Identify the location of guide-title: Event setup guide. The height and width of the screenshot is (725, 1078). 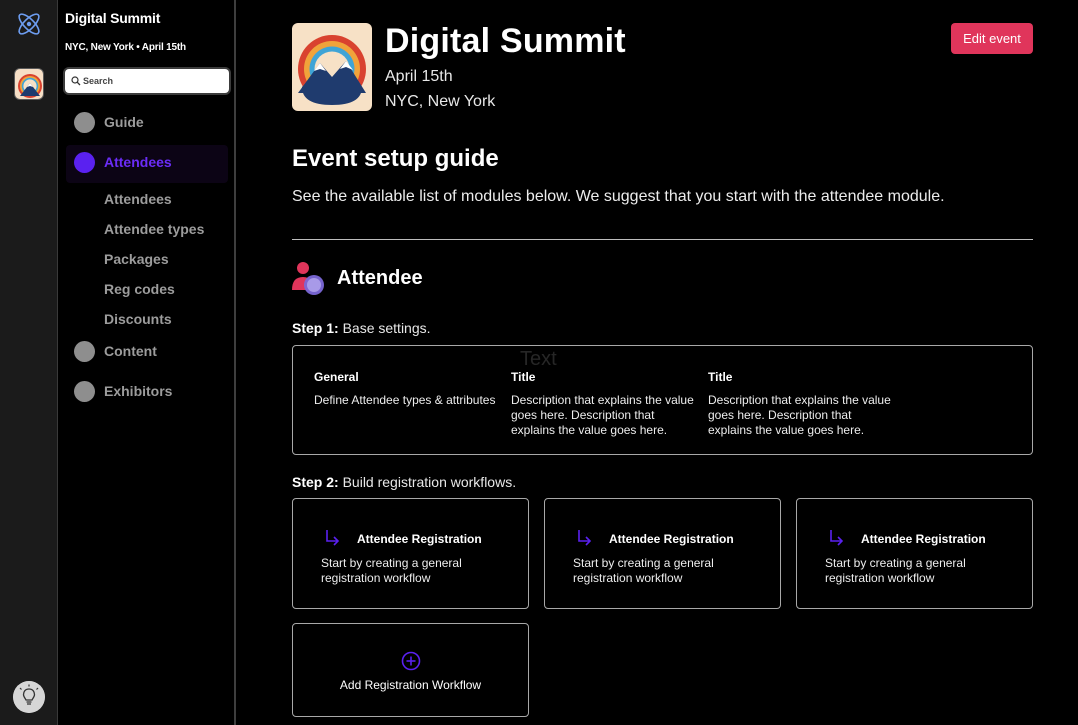
(395, 158).